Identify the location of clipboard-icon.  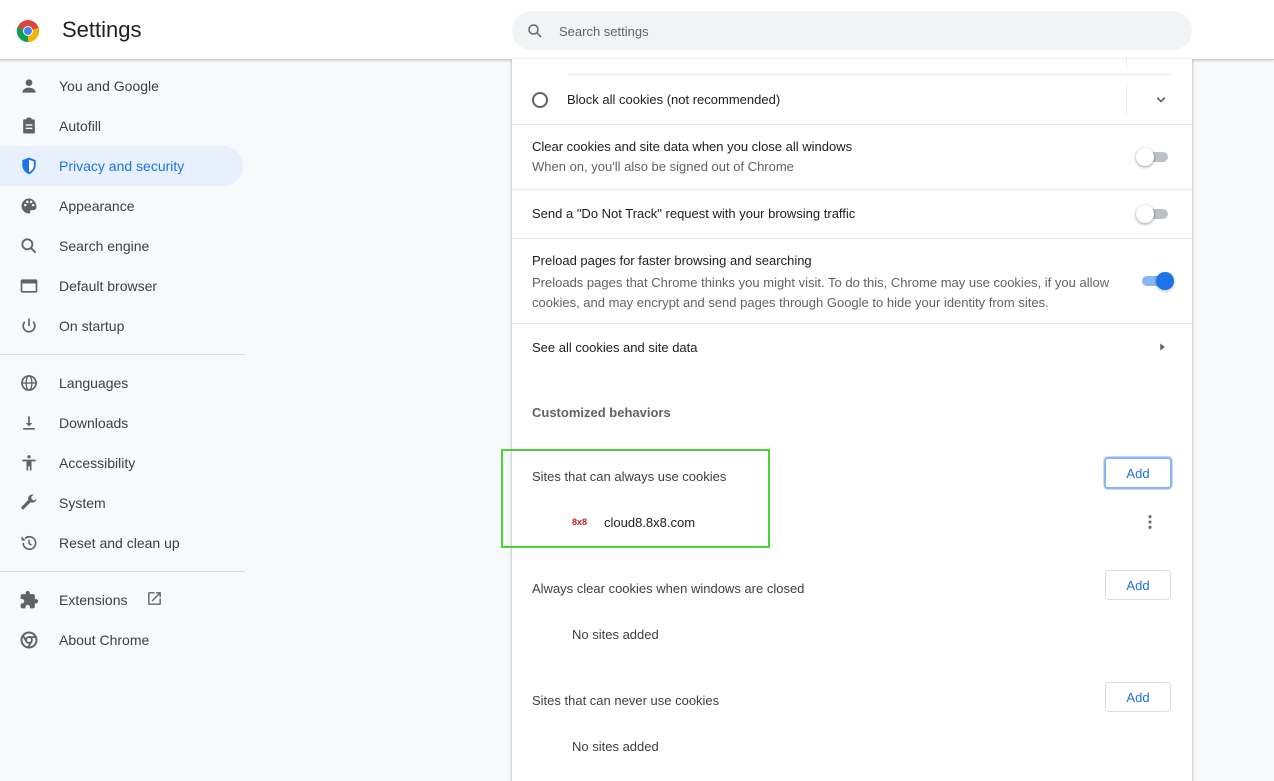
(29, 125).